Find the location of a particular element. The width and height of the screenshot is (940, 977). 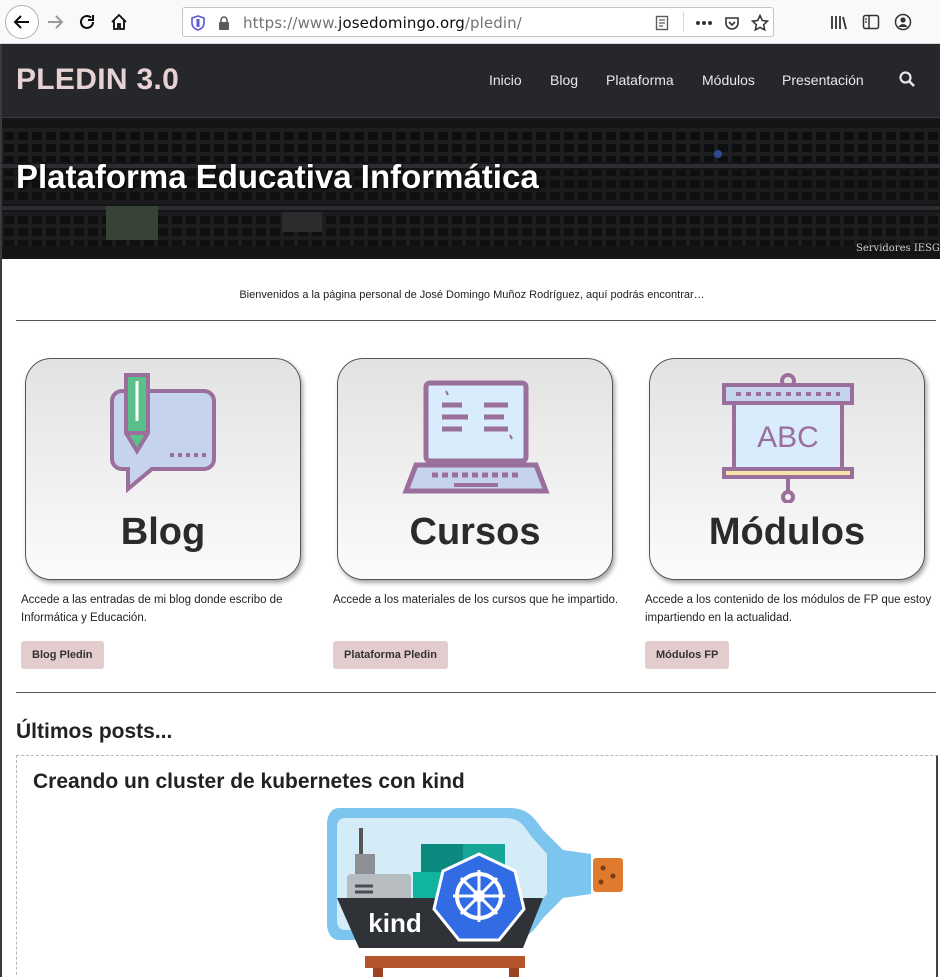

url-text: https://www.josedomingo.org/pledin/ is located at coordinates (382, 23).